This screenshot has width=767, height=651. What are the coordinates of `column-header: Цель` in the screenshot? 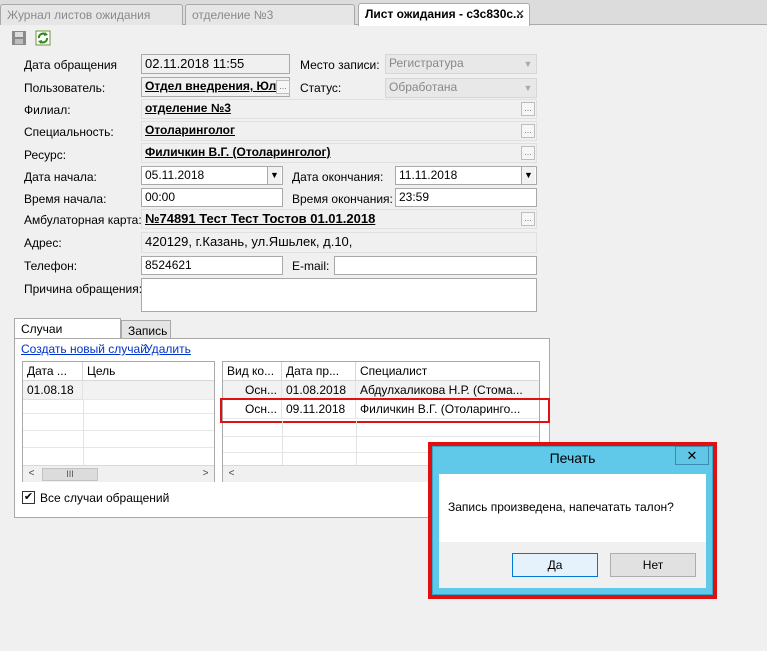 It's located at (148, 371).